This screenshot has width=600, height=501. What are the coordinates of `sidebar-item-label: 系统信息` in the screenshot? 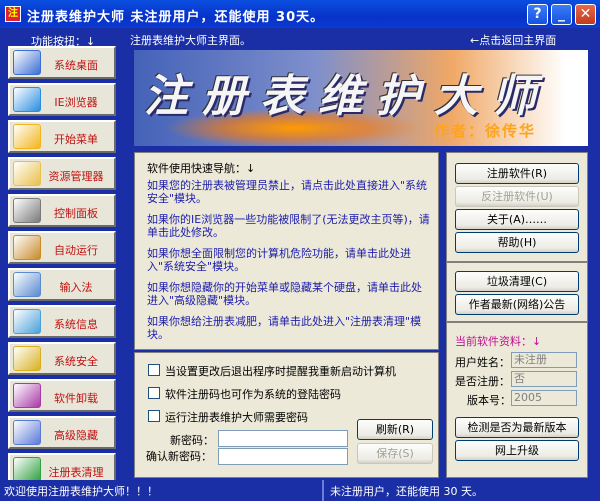 It's located at (76, 324).